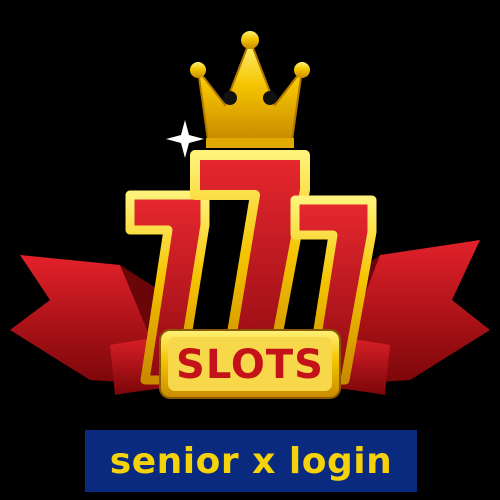 This screenshot has width=500, height=500. I want to click on caption-text: senior x login, so click(251, 461).